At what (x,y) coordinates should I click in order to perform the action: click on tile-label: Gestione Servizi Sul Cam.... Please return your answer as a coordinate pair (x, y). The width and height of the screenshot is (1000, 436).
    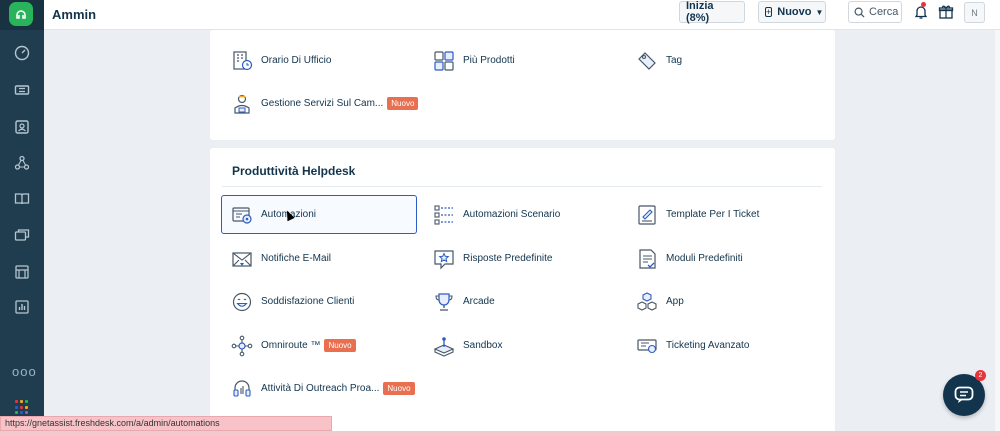
    Looking at the image, I should click on (322, 103).